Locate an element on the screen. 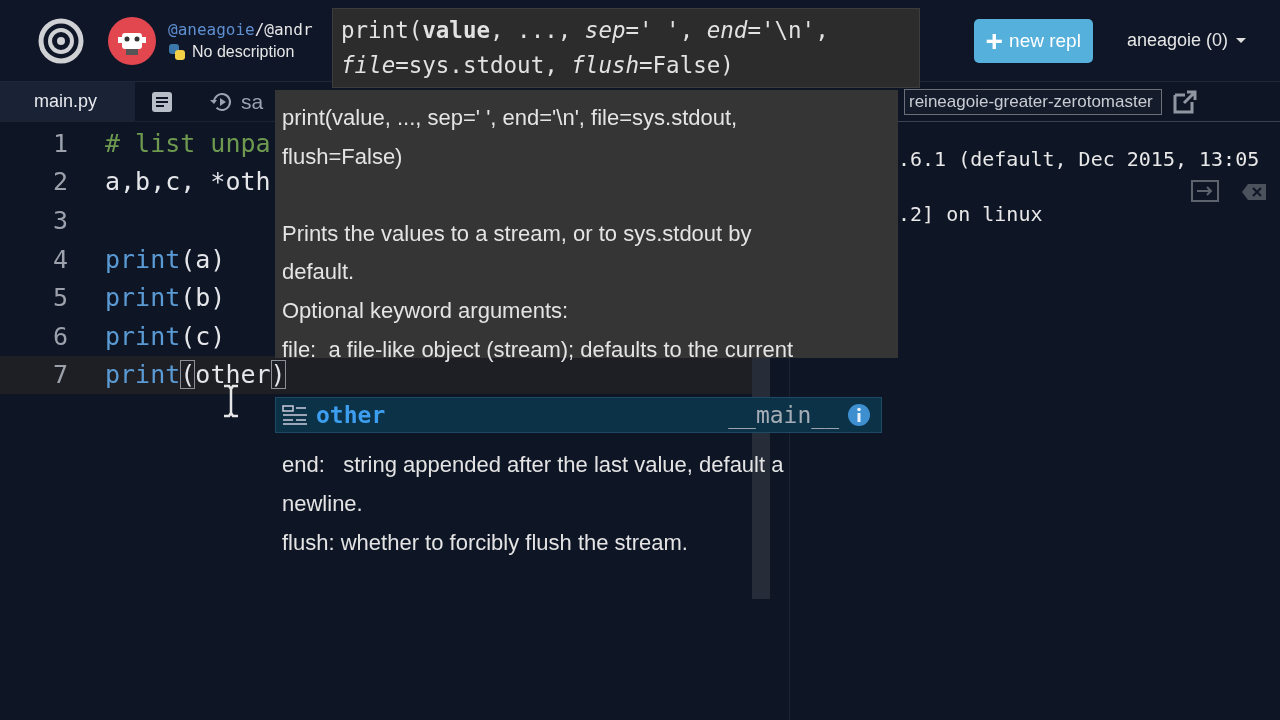 The width and height of the screenshot is (1280, 720). text-cursor-icon is located at coordinates (231, 401).